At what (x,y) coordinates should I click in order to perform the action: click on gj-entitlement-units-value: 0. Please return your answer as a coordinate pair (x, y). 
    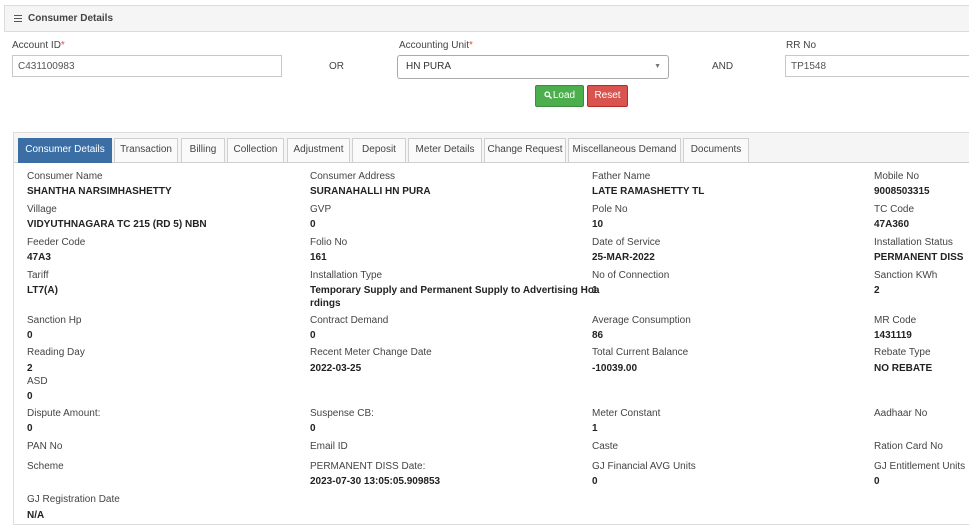
    Looking at the image, I should click on (877, 481).